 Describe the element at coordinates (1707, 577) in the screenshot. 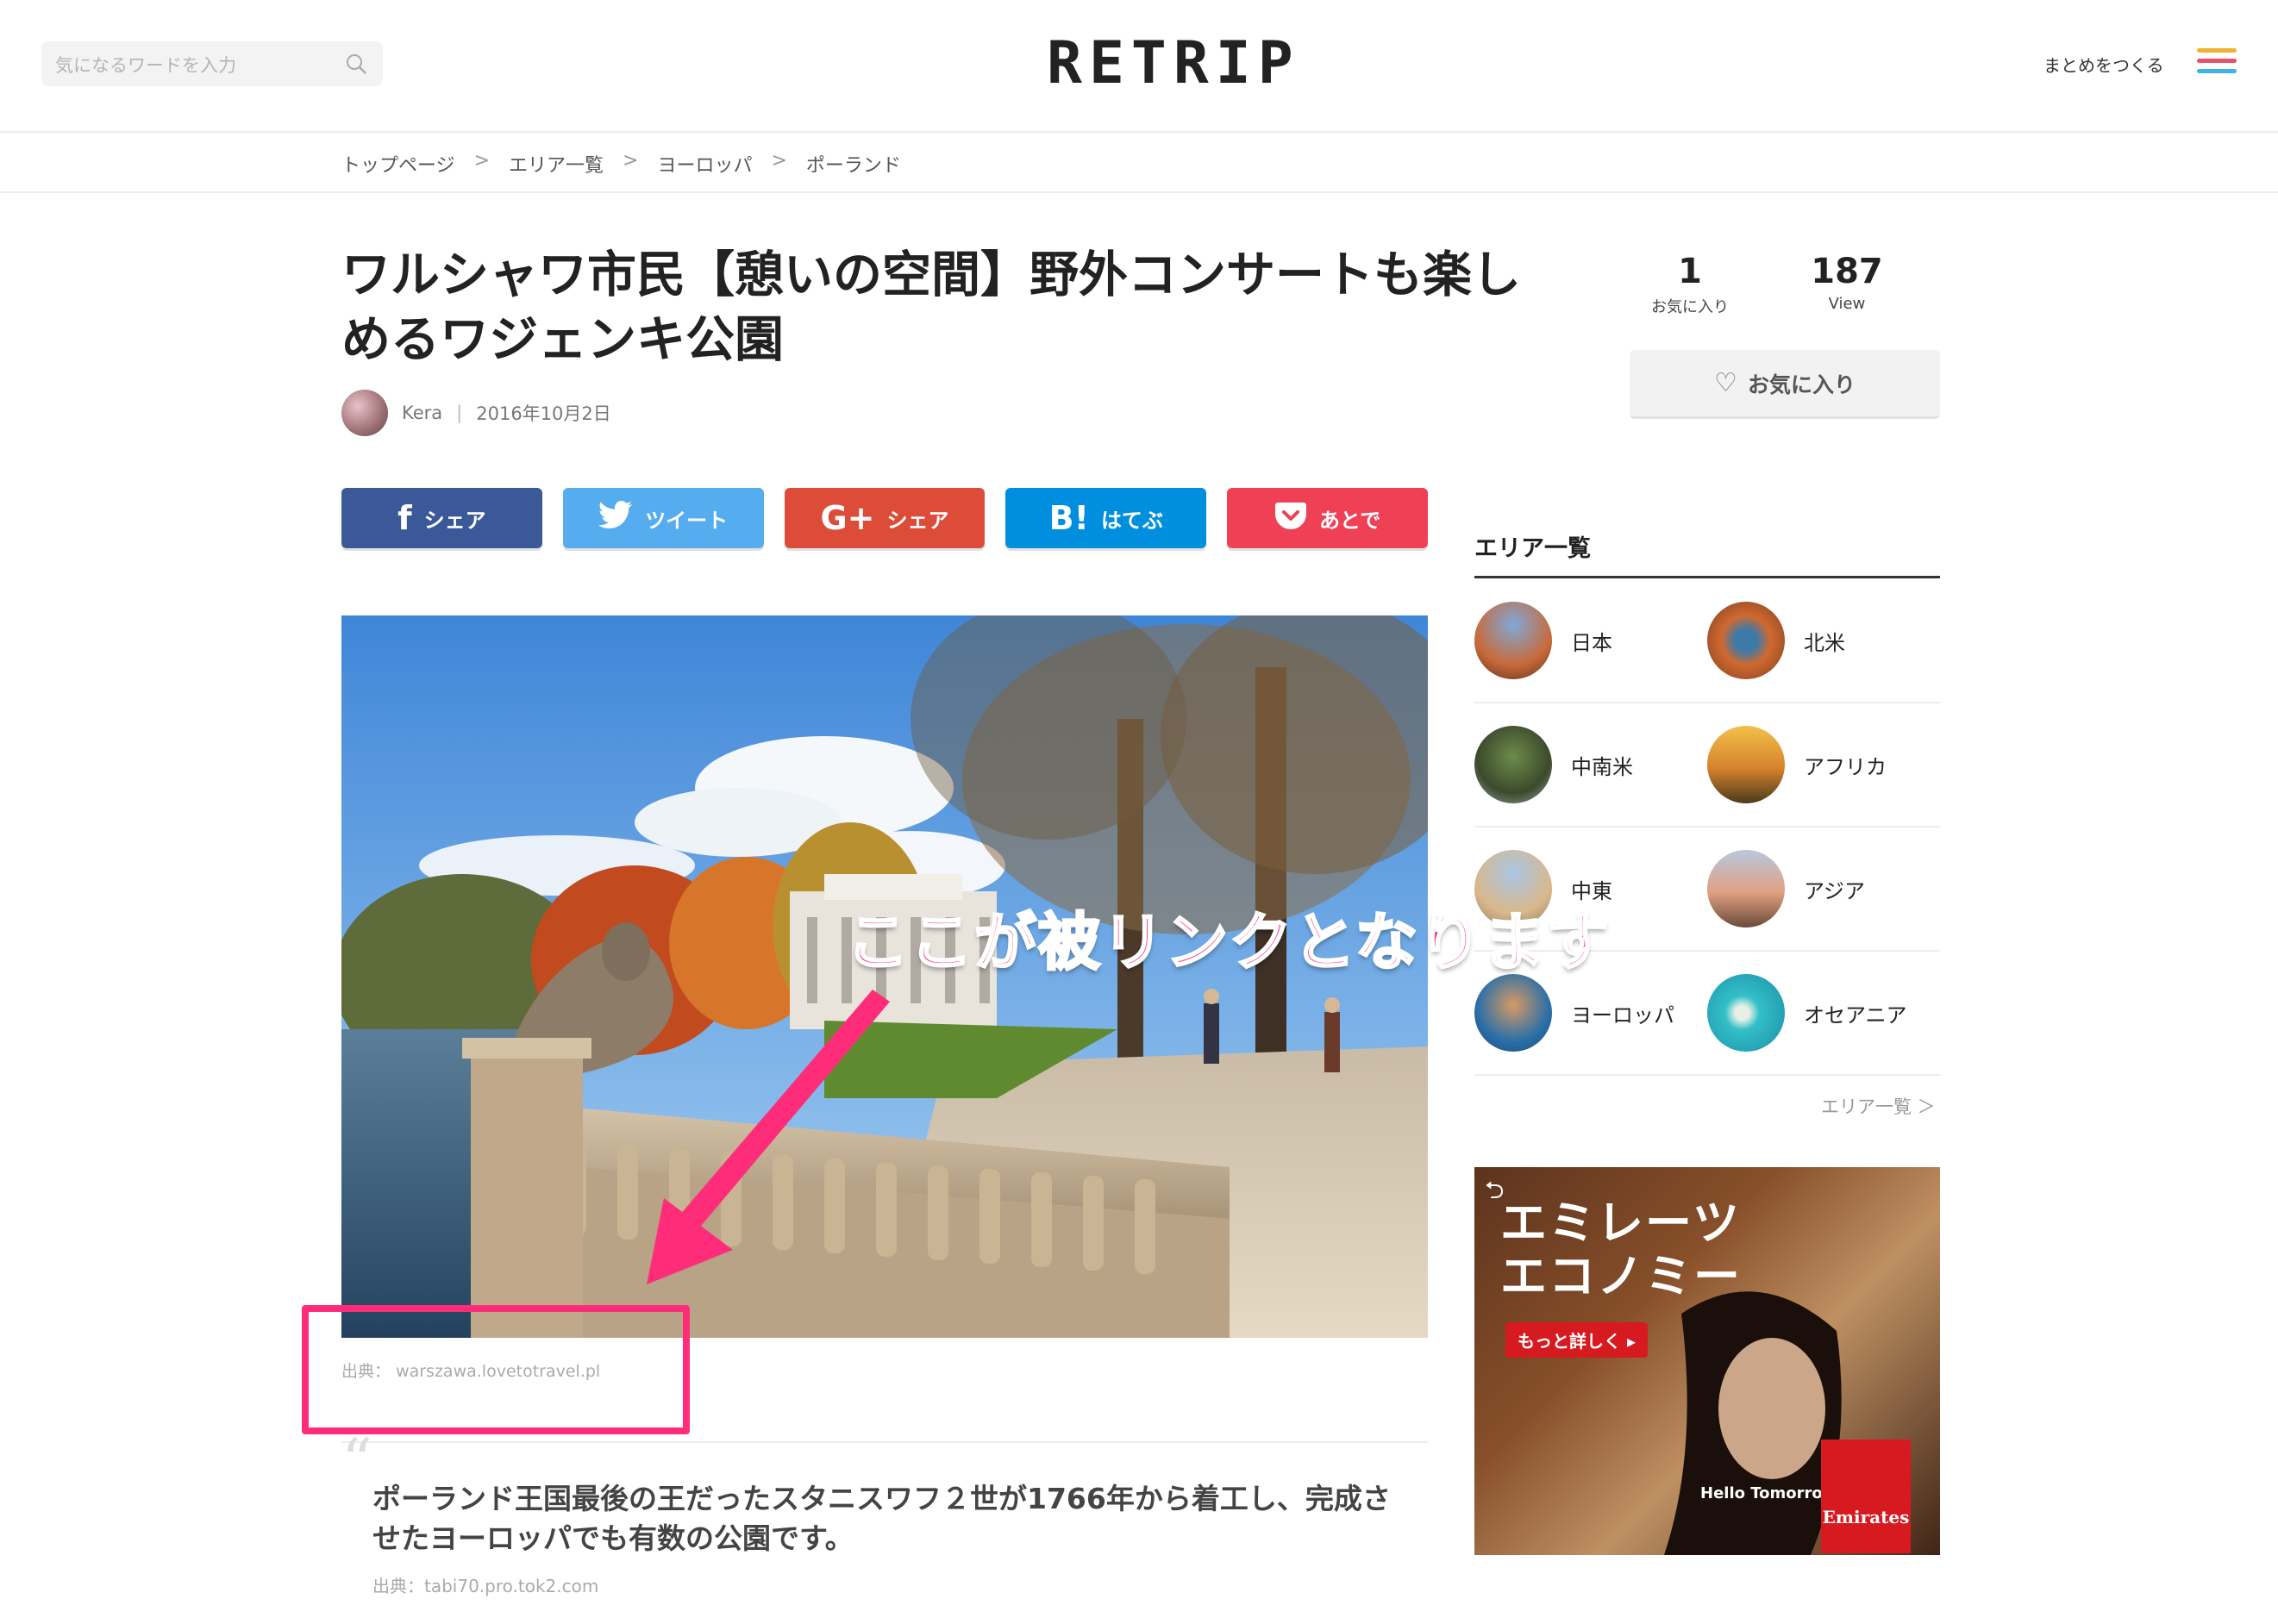

I see `area-list-divider` at that location.